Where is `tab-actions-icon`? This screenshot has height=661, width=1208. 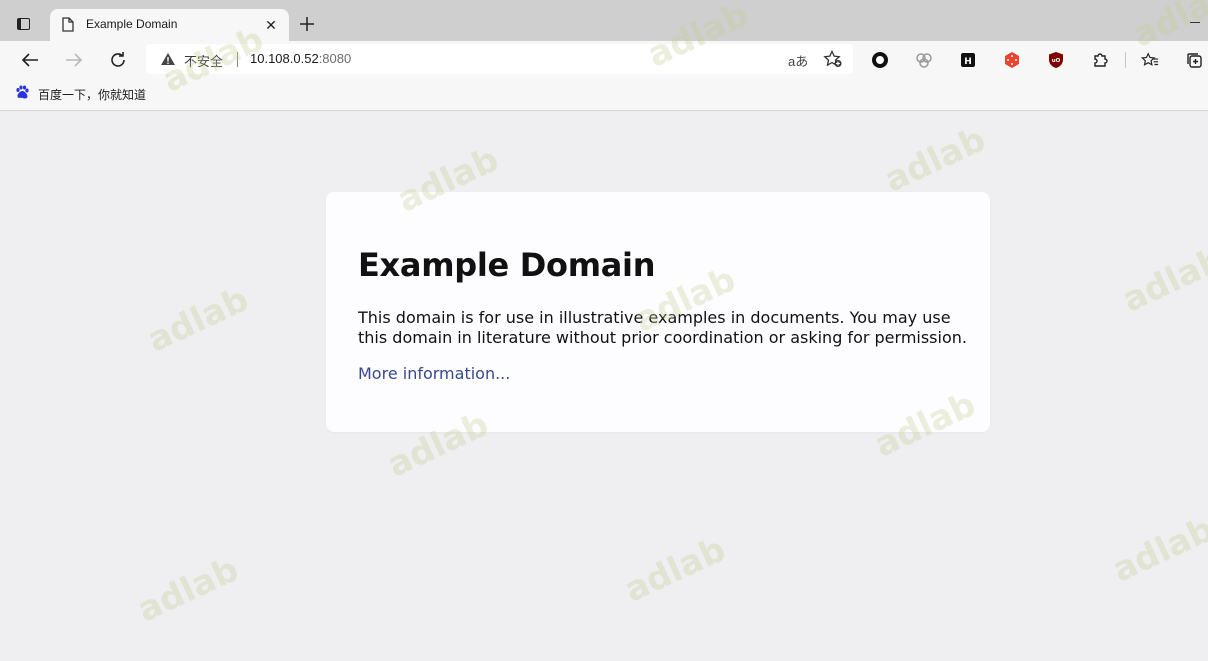
tab-actions-icon is located at coordinates (23, 24).